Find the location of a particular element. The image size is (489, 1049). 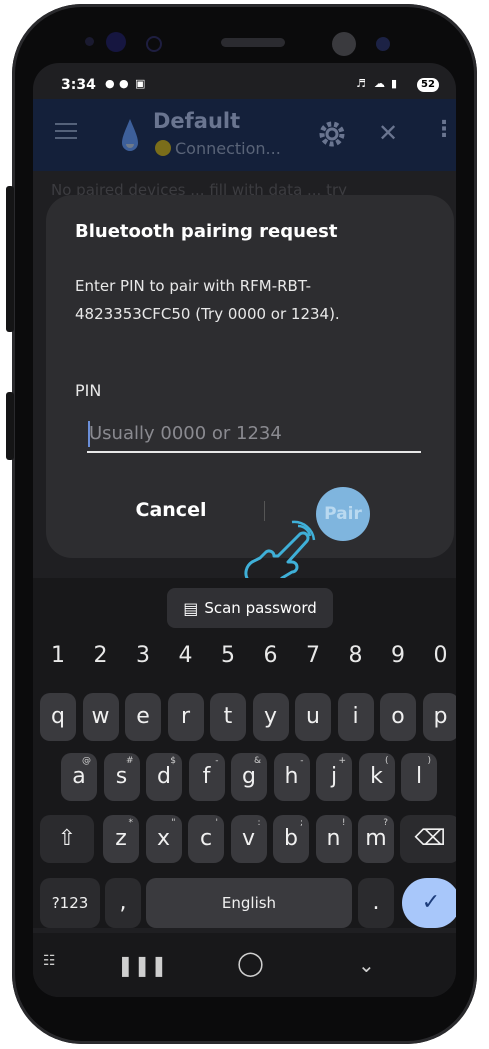

letter-key: k( is located at coordinates (376, 777).